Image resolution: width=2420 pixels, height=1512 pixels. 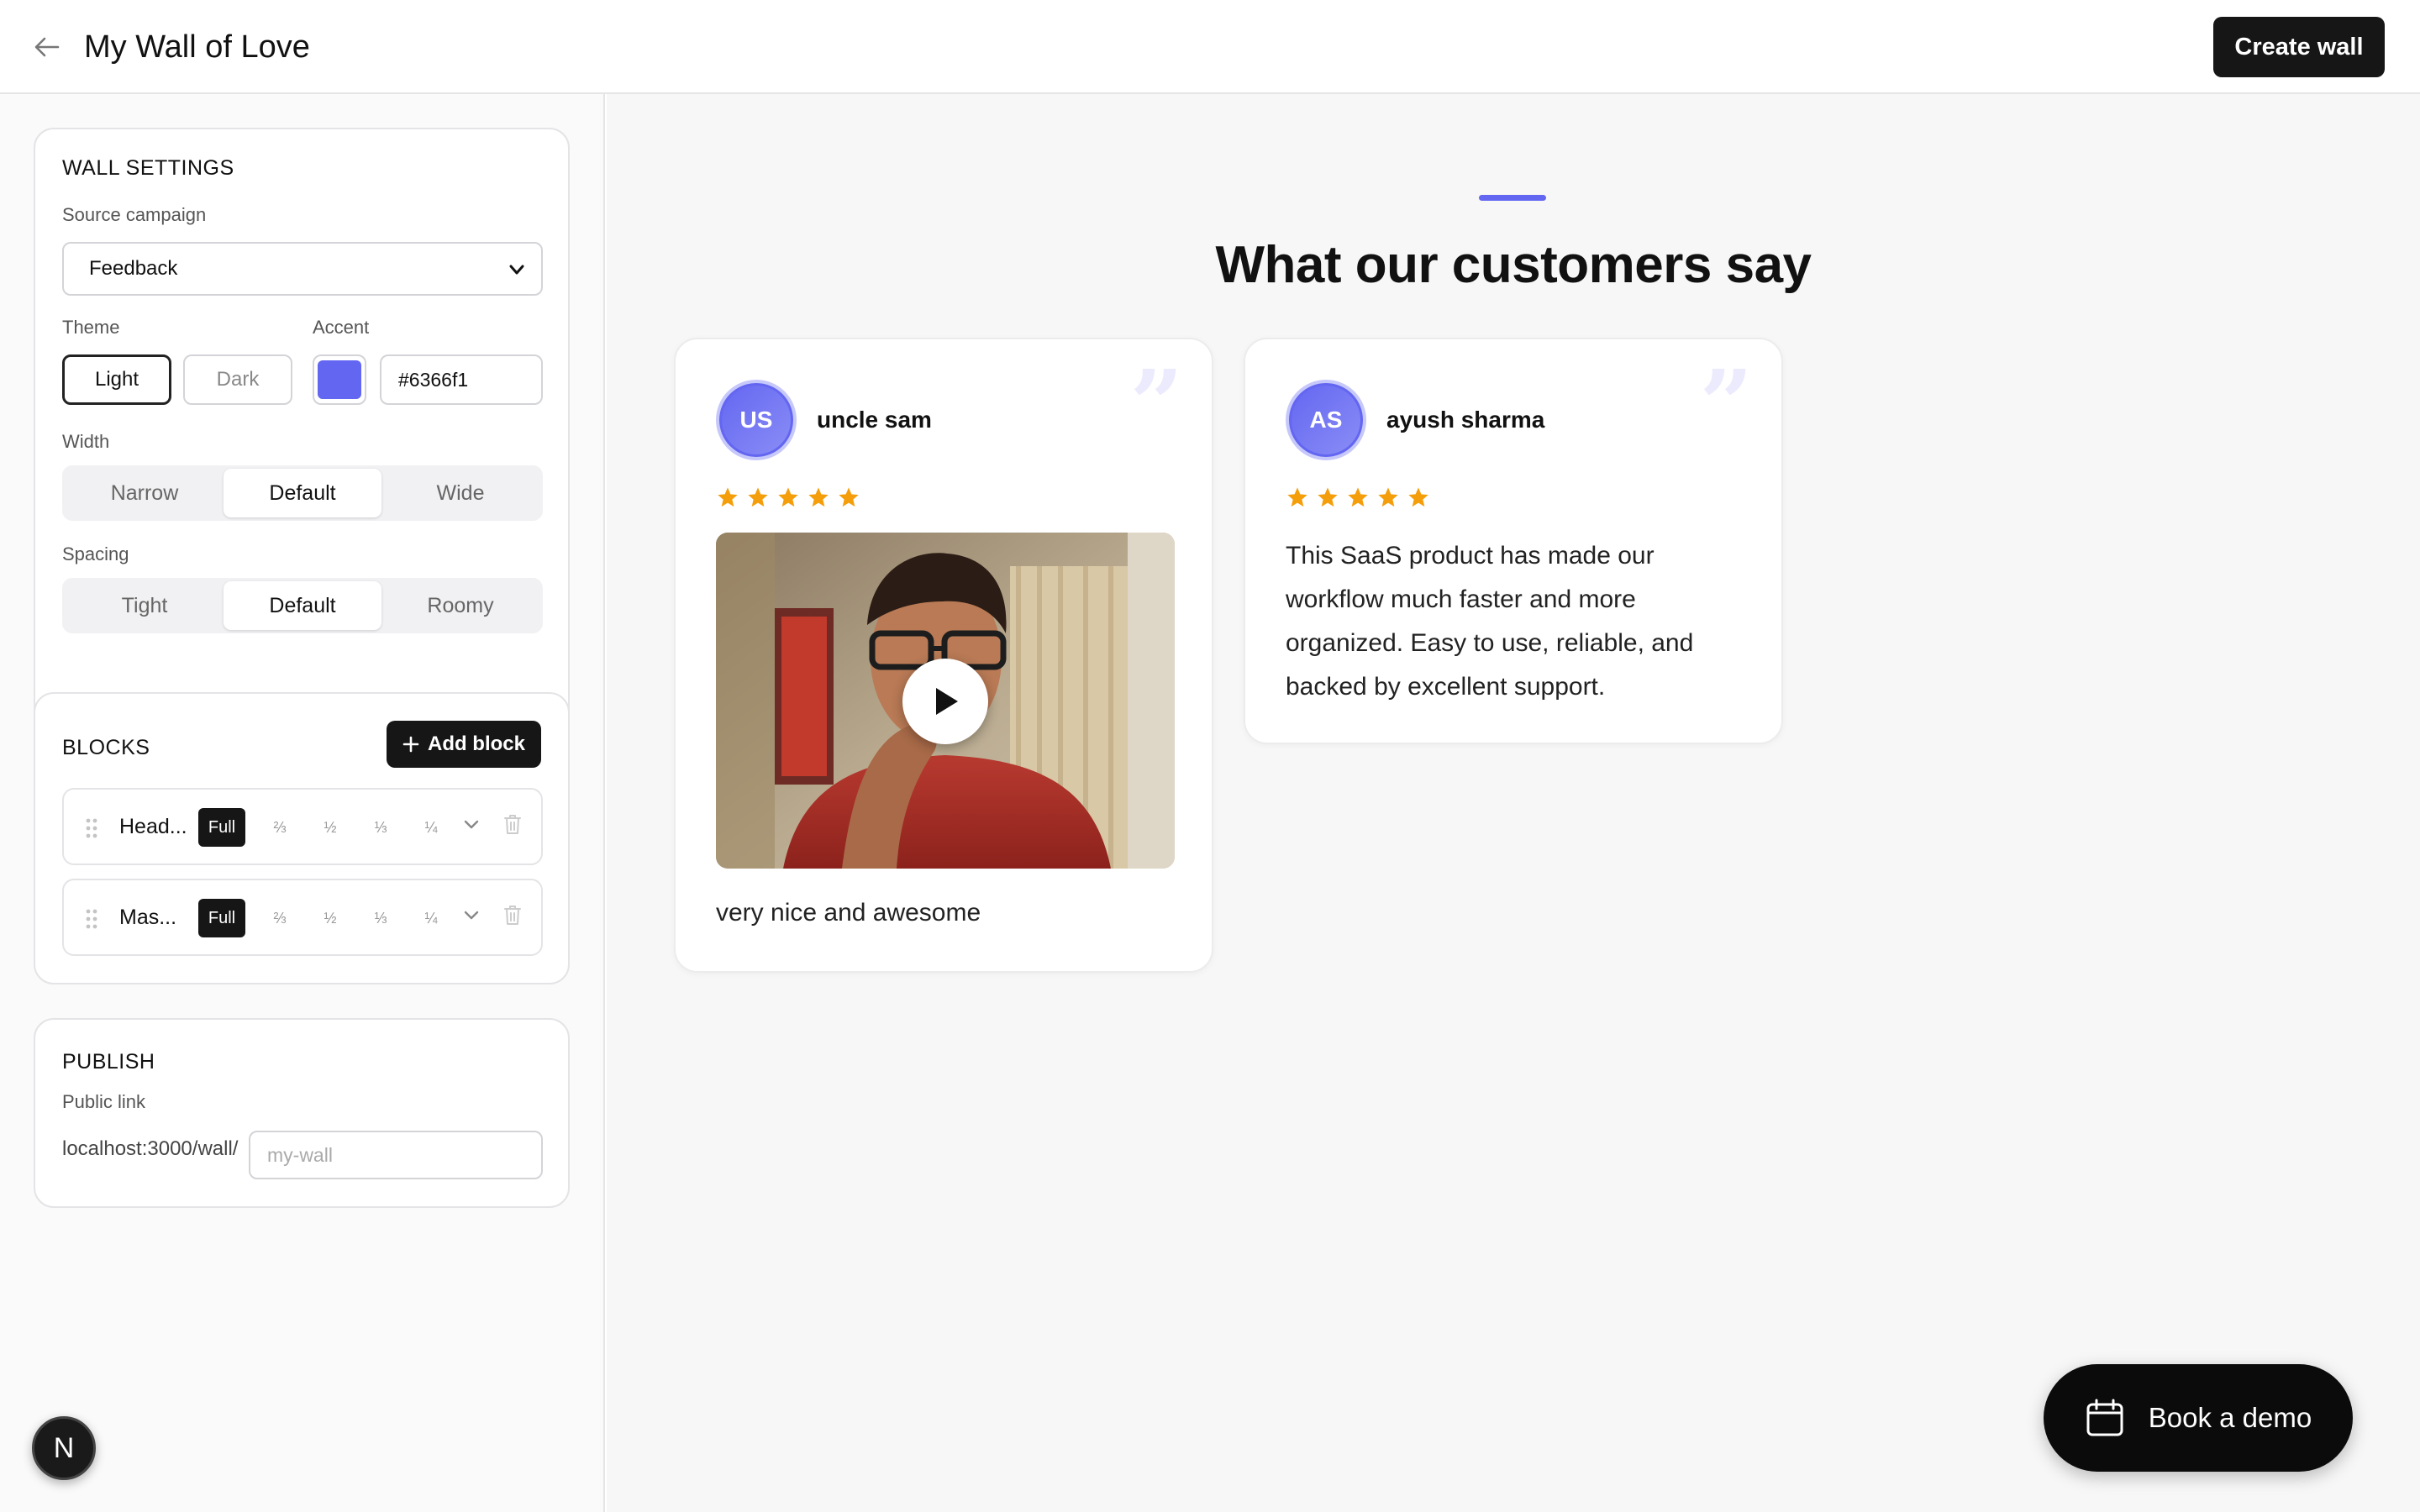 What do you see at coordinates (2104, 1417) in the screenshot?
I see `calendar-icon` at bounding box center [2104, 1417].